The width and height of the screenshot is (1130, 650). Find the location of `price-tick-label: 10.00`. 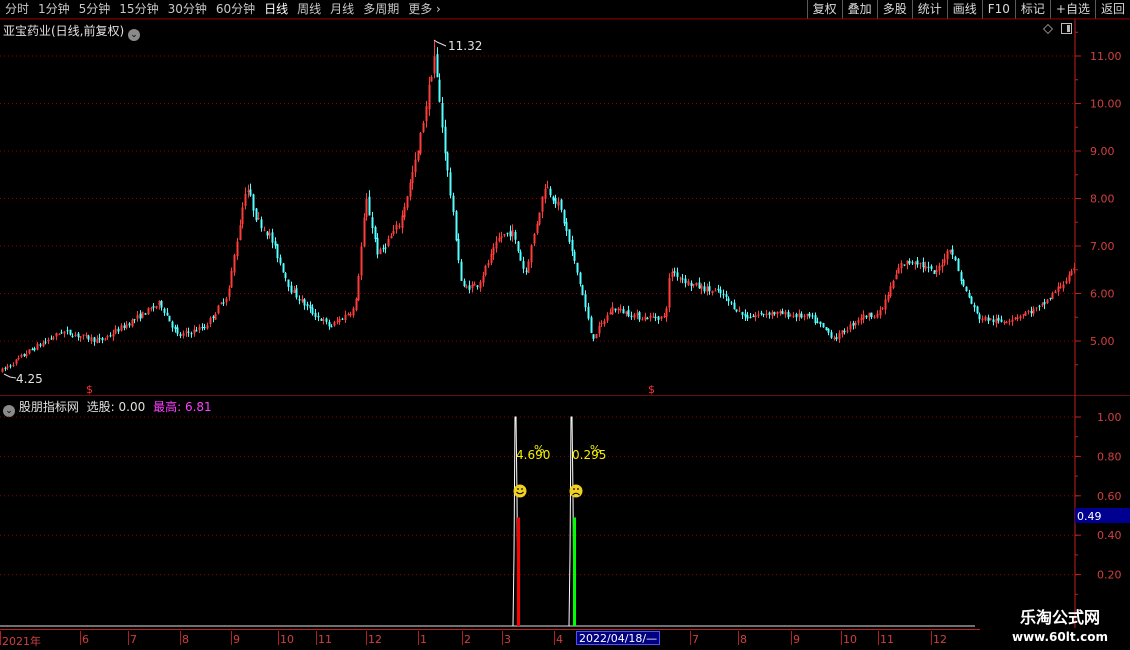

price-tick-label: 10.00 is located at coordinates (1106, 104).